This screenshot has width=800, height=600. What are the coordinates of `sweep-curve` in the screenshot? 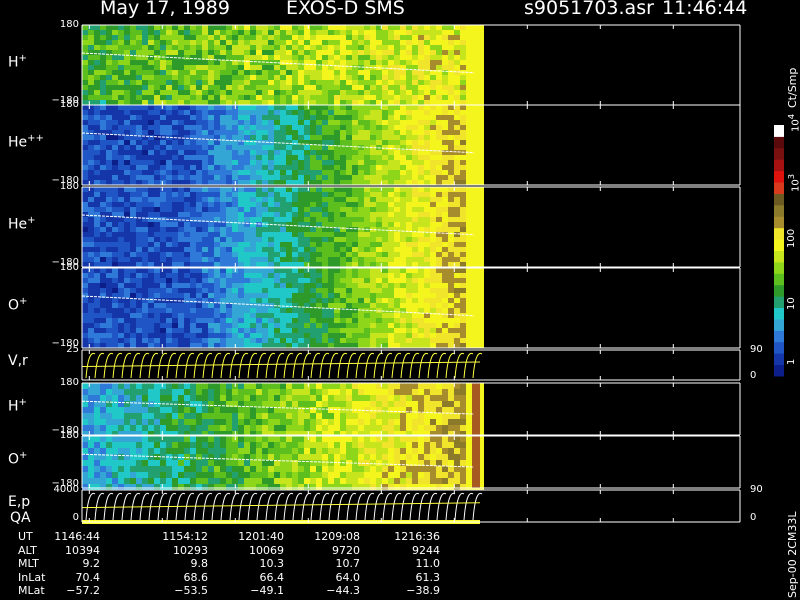 It's located at (225, 365).